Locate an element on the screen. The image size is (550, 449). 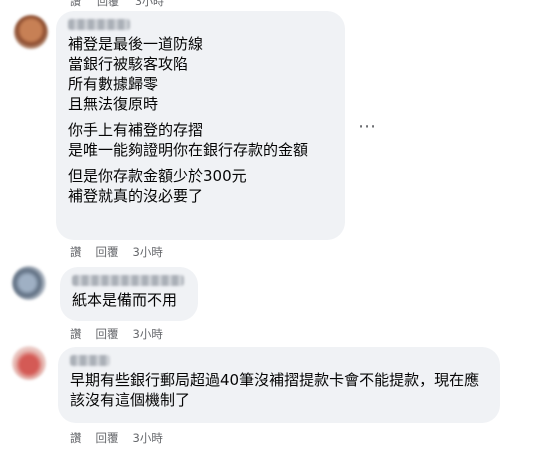
comment-line: 補登是最後一道防線 is located at coordinates (136, 44).